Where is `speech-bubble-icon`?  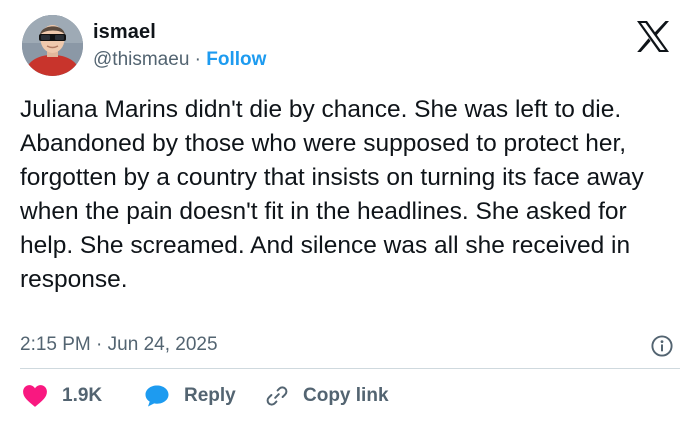 speech-bubble-icon is located at coordinates (157, 396).